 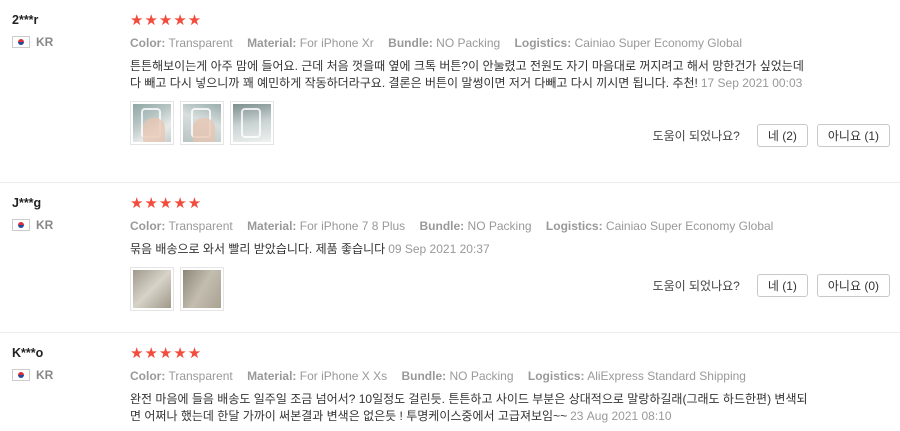 I want to click on reviewer-info: 2***r KR, so click(x=67, y=31).